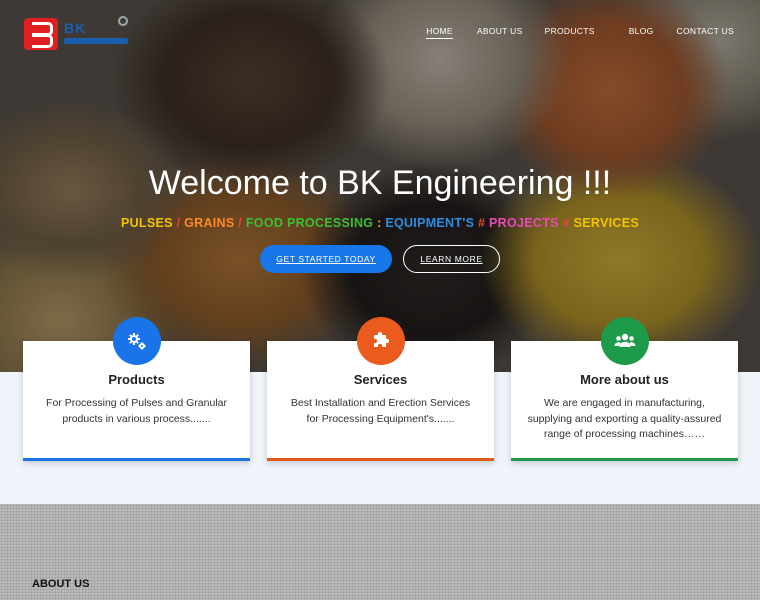 The height and width of the screenshot is (600, 760). What do you see at coordinates (61, 584) in the screenshot?
I see `about-heading: ABOUT US` at bounding box center [61, 584].